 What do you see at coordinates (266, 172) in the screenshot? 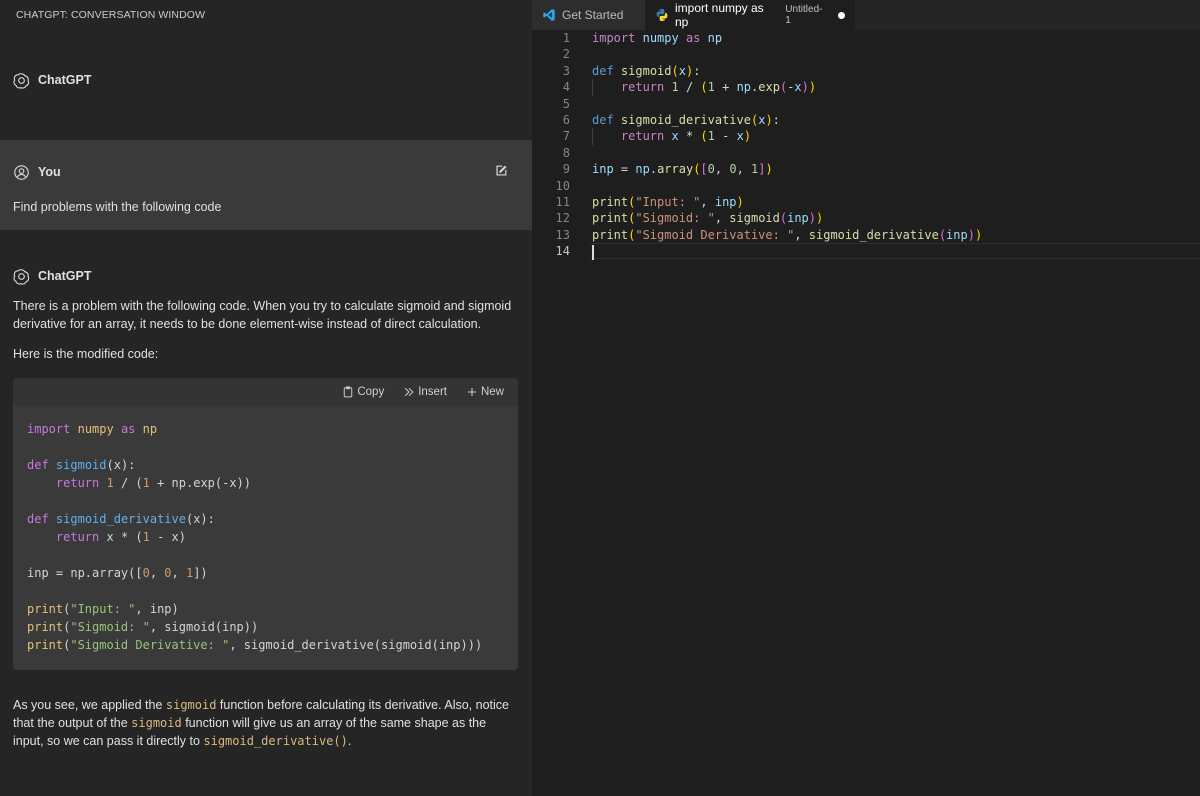
I see `user-header: You` at bounding box center [266, 172].